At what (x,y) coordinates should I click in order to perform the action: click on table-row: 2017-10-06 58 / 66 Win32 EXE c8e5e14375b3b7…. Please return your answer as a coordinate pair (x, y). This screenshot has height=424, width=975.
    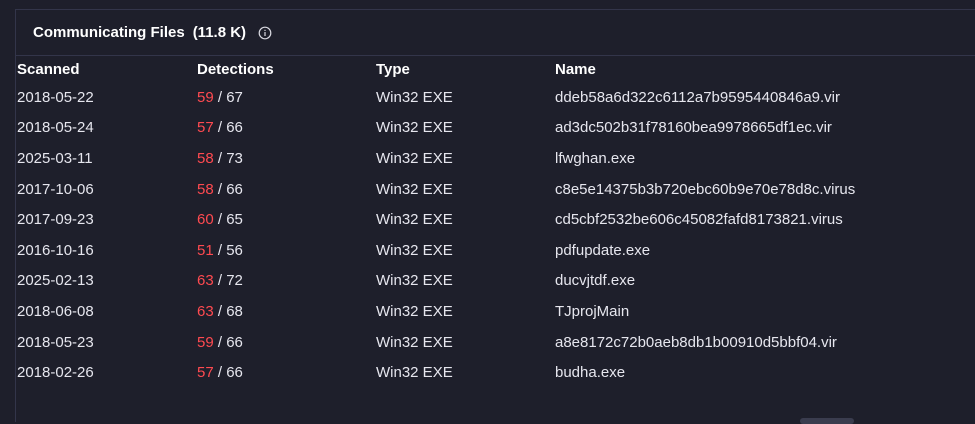
    Looking at the image, I should click on (496, 189).